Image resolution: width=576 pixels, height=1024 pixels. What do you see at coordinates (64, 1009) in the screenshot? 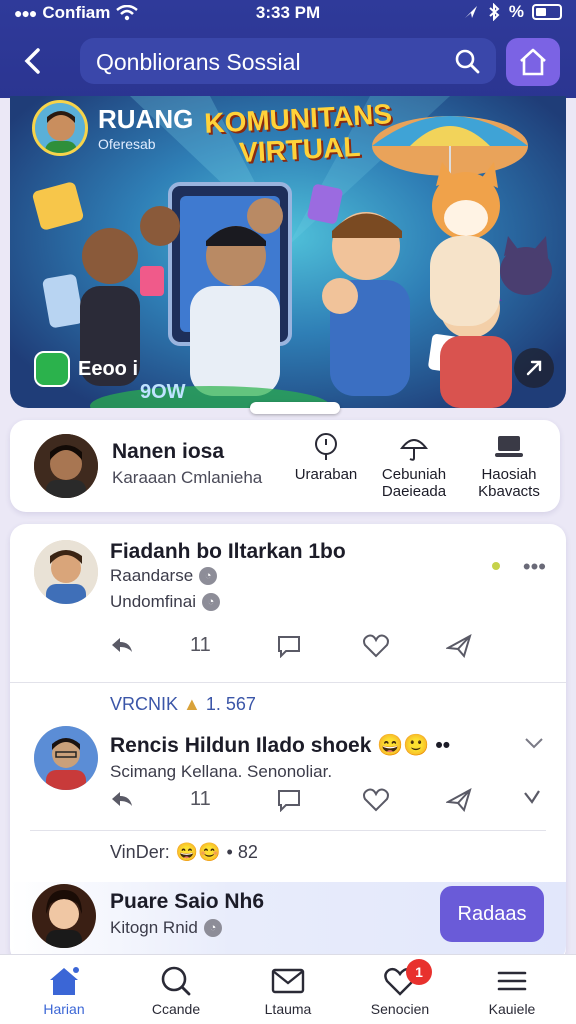
I see `nav-item-label: Harian` at bounding box center [64, 1009].